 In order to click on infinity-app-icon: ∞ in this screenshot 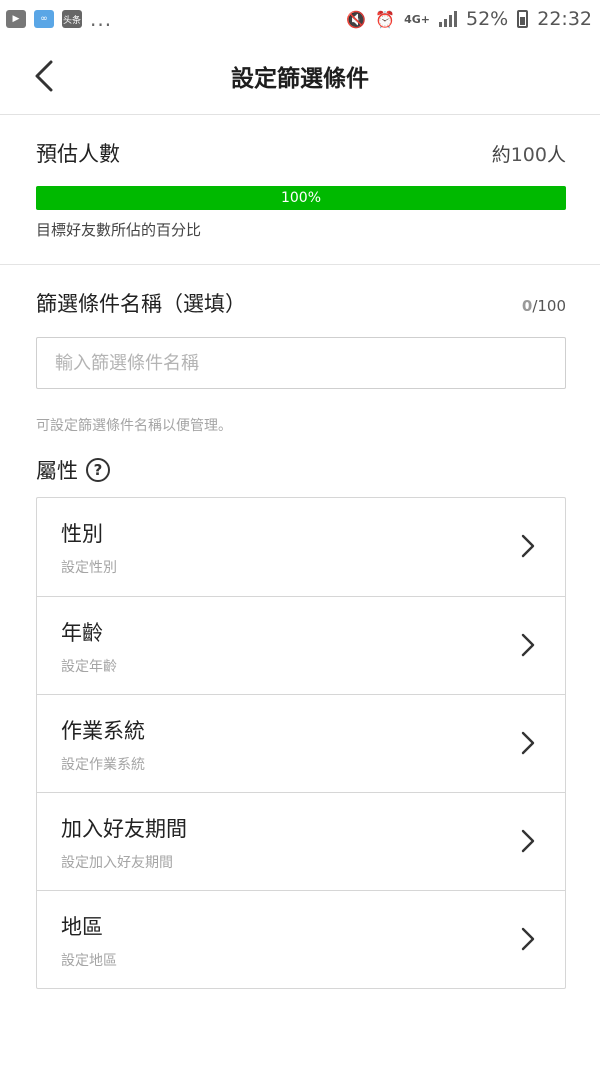, I will do `click(44, 19)`.